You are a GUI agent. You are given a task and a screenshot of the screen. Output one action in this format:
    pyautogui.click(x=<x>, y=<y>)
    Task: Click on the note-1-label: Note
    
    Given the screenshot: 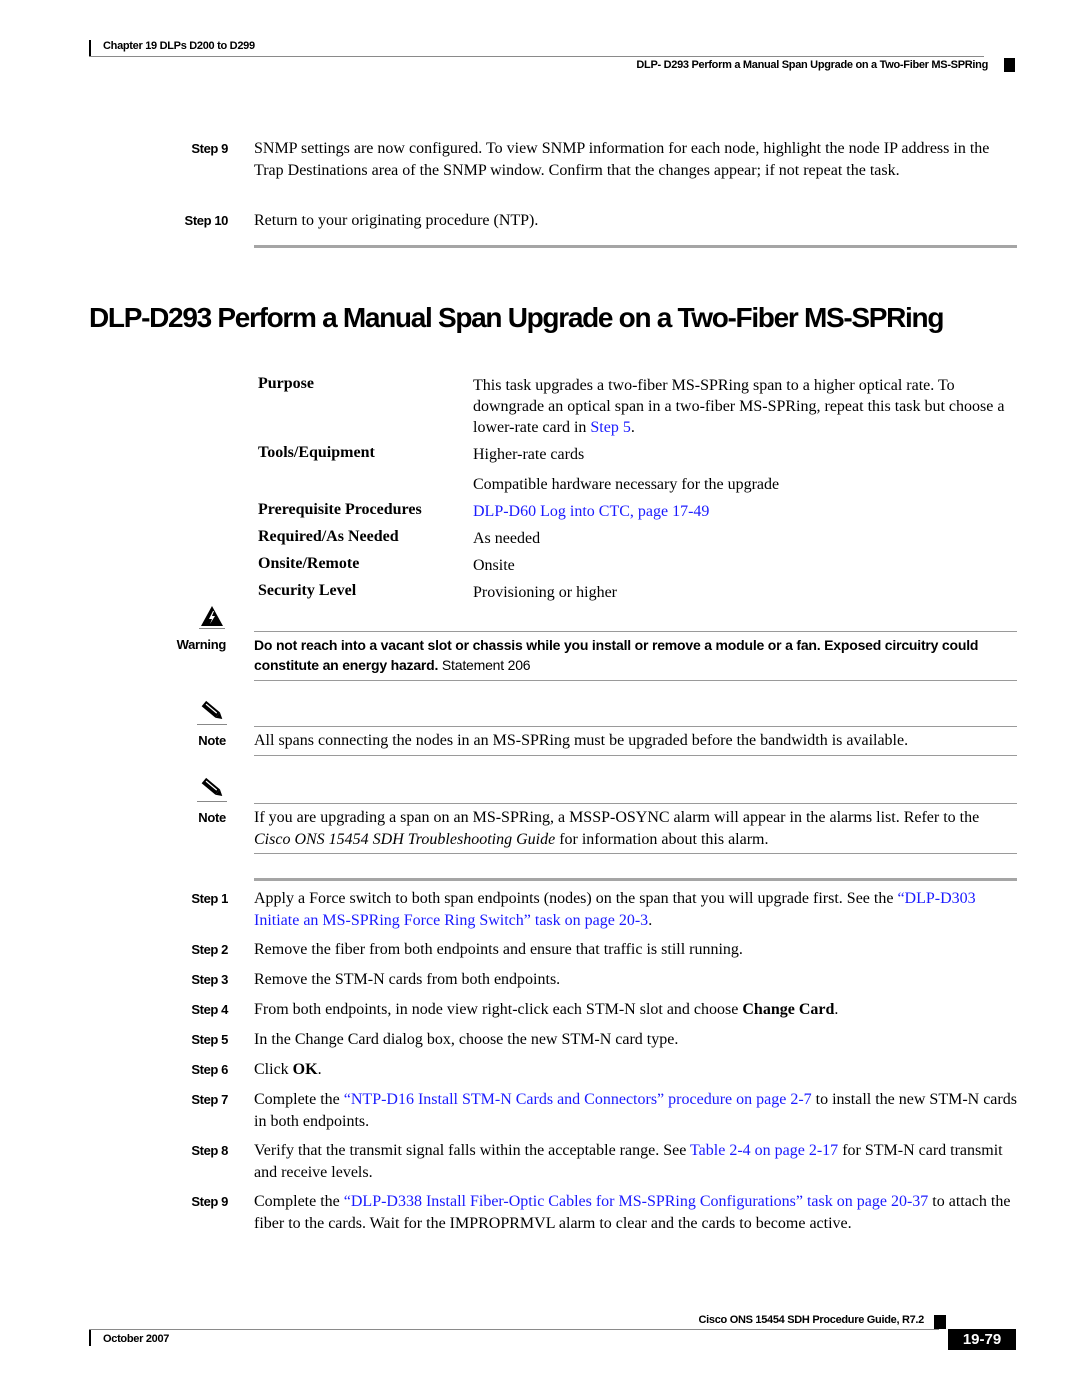 What is the action you would take?
    pyautogui.click(x=212, y=740)
    